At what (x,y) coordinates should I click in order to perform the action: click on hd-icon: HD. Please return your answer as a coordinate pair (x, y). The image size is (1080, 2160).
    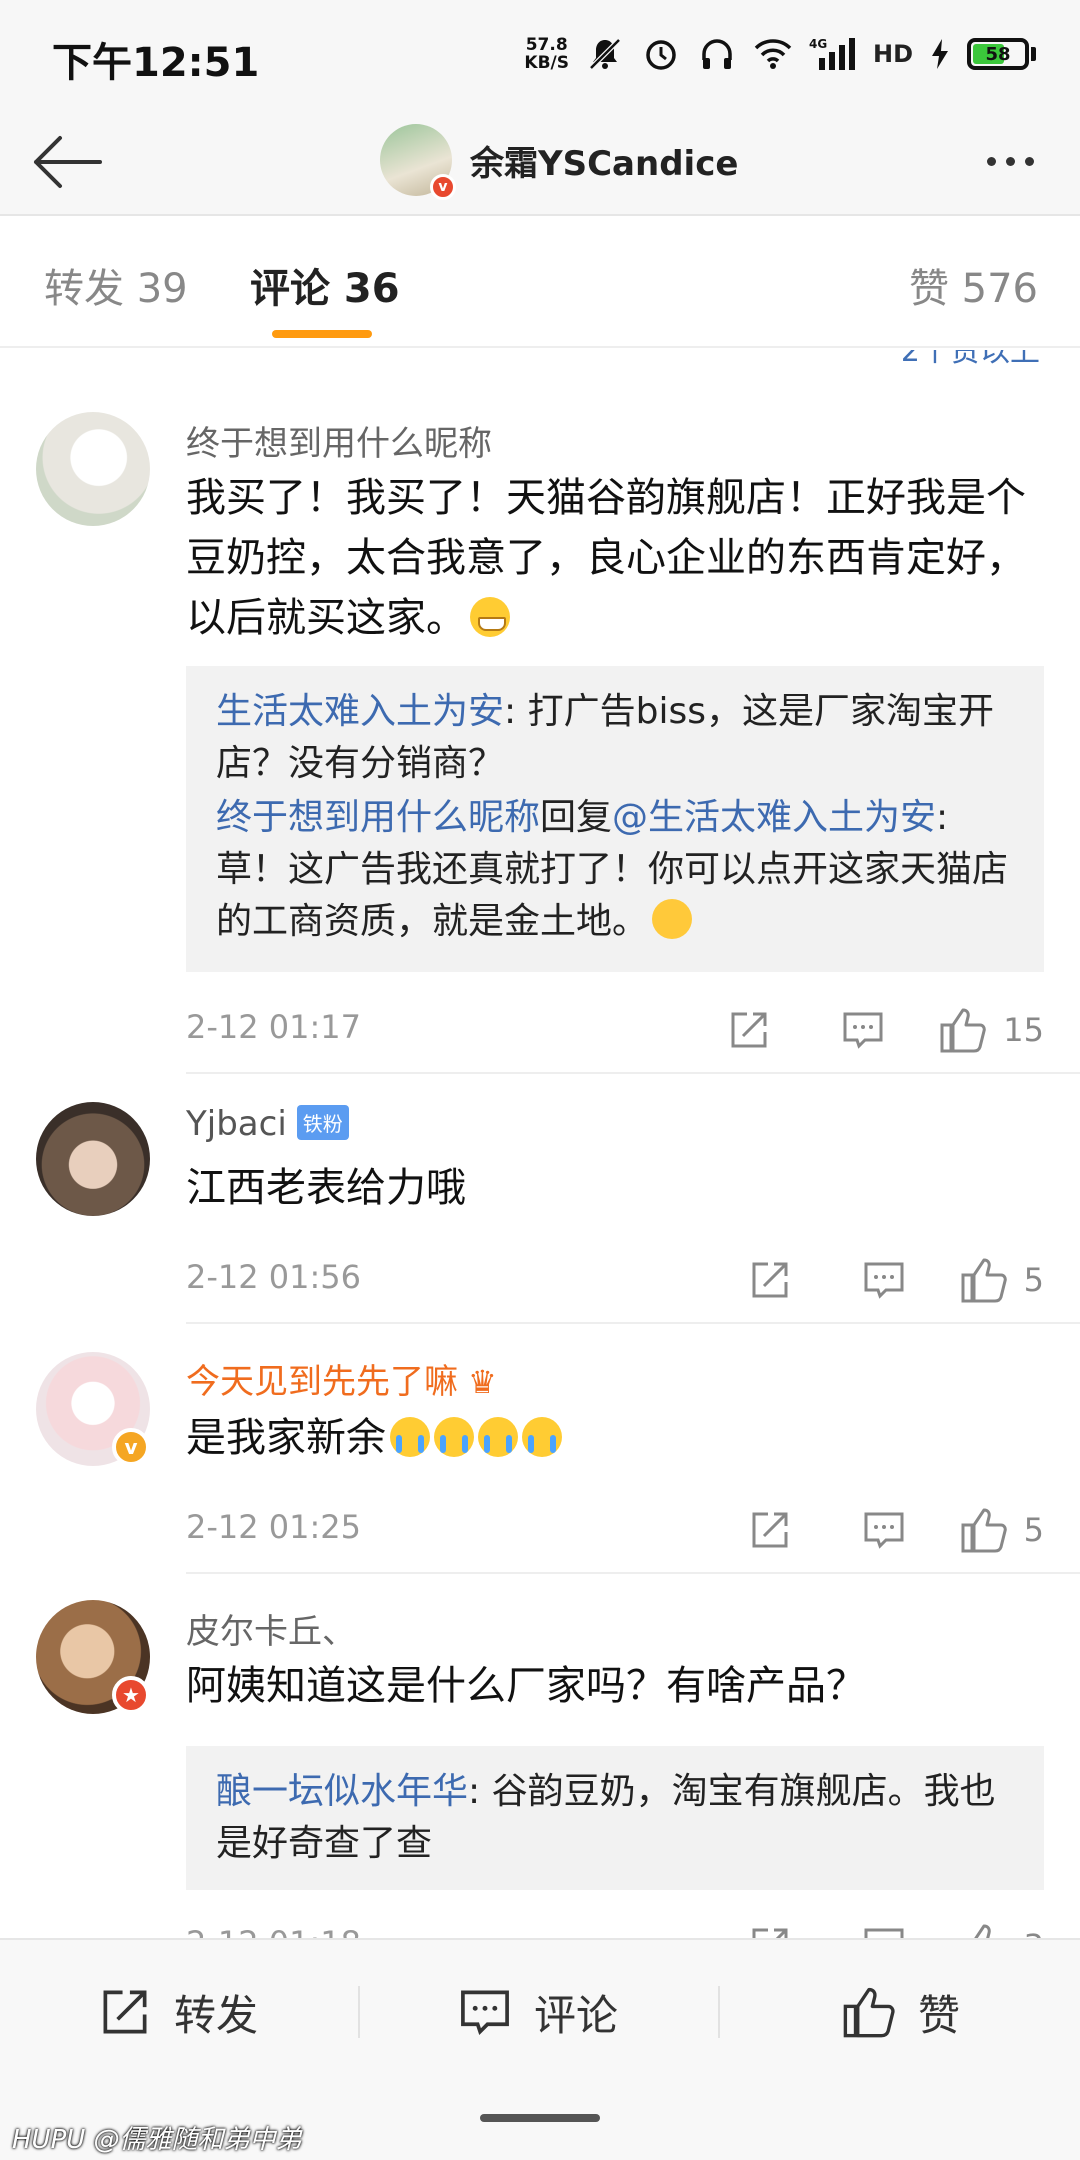
    Looking at the image, I should click on (893, 54).